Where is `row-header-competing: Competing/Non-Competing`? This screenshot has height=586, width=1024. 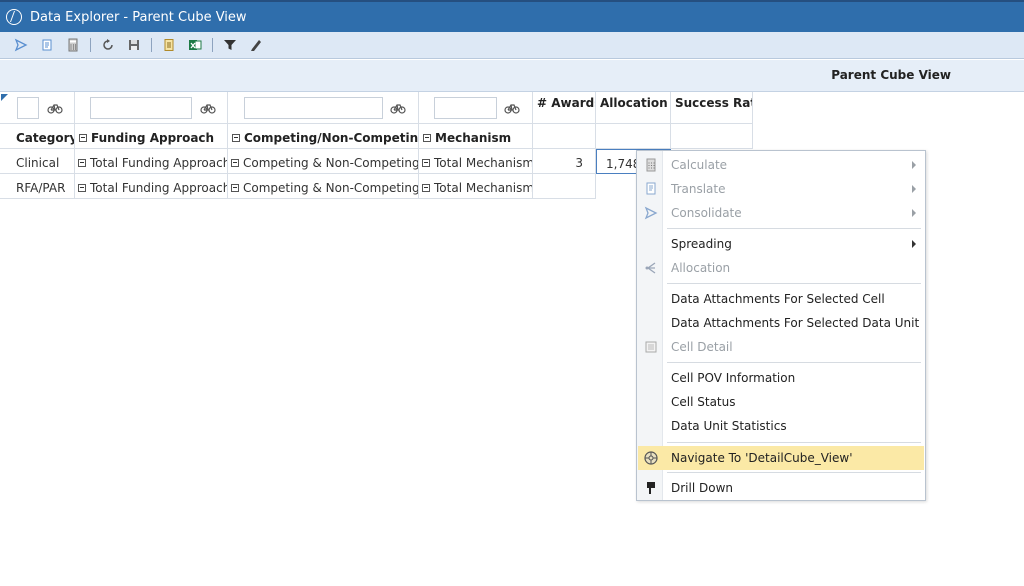 row-header-competing: Competing/Non-Competing is located at coordinates (323, 136).